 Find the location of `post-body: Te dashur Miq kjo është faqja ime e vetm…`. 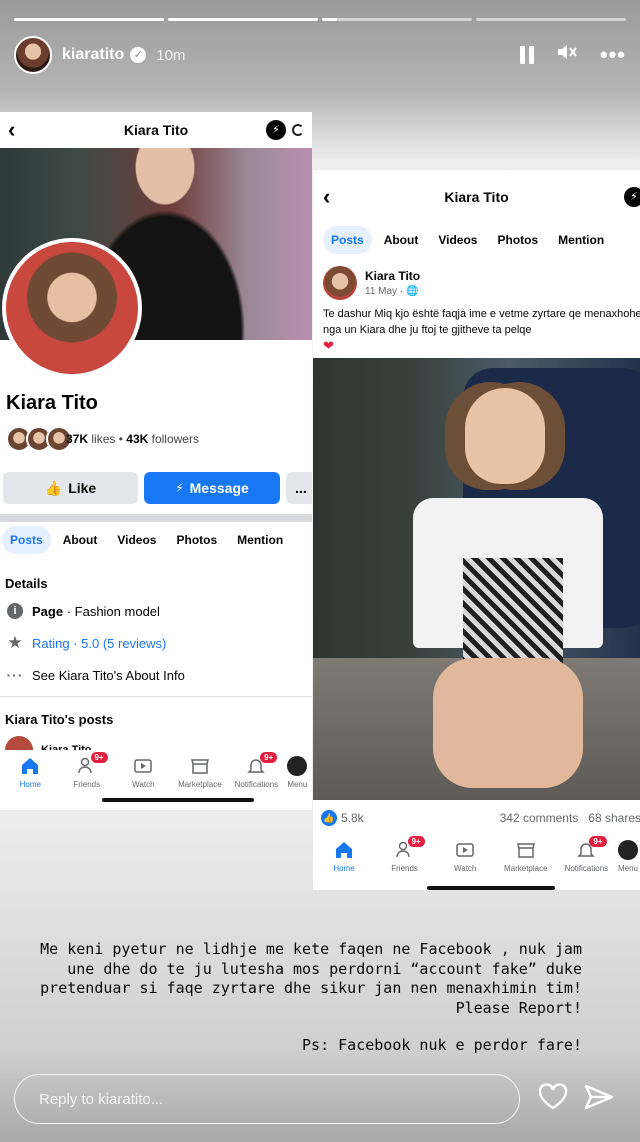

post-body: Te dashur Miq kjo është faqja ime e vetm… is located at coordinates (481, 322).